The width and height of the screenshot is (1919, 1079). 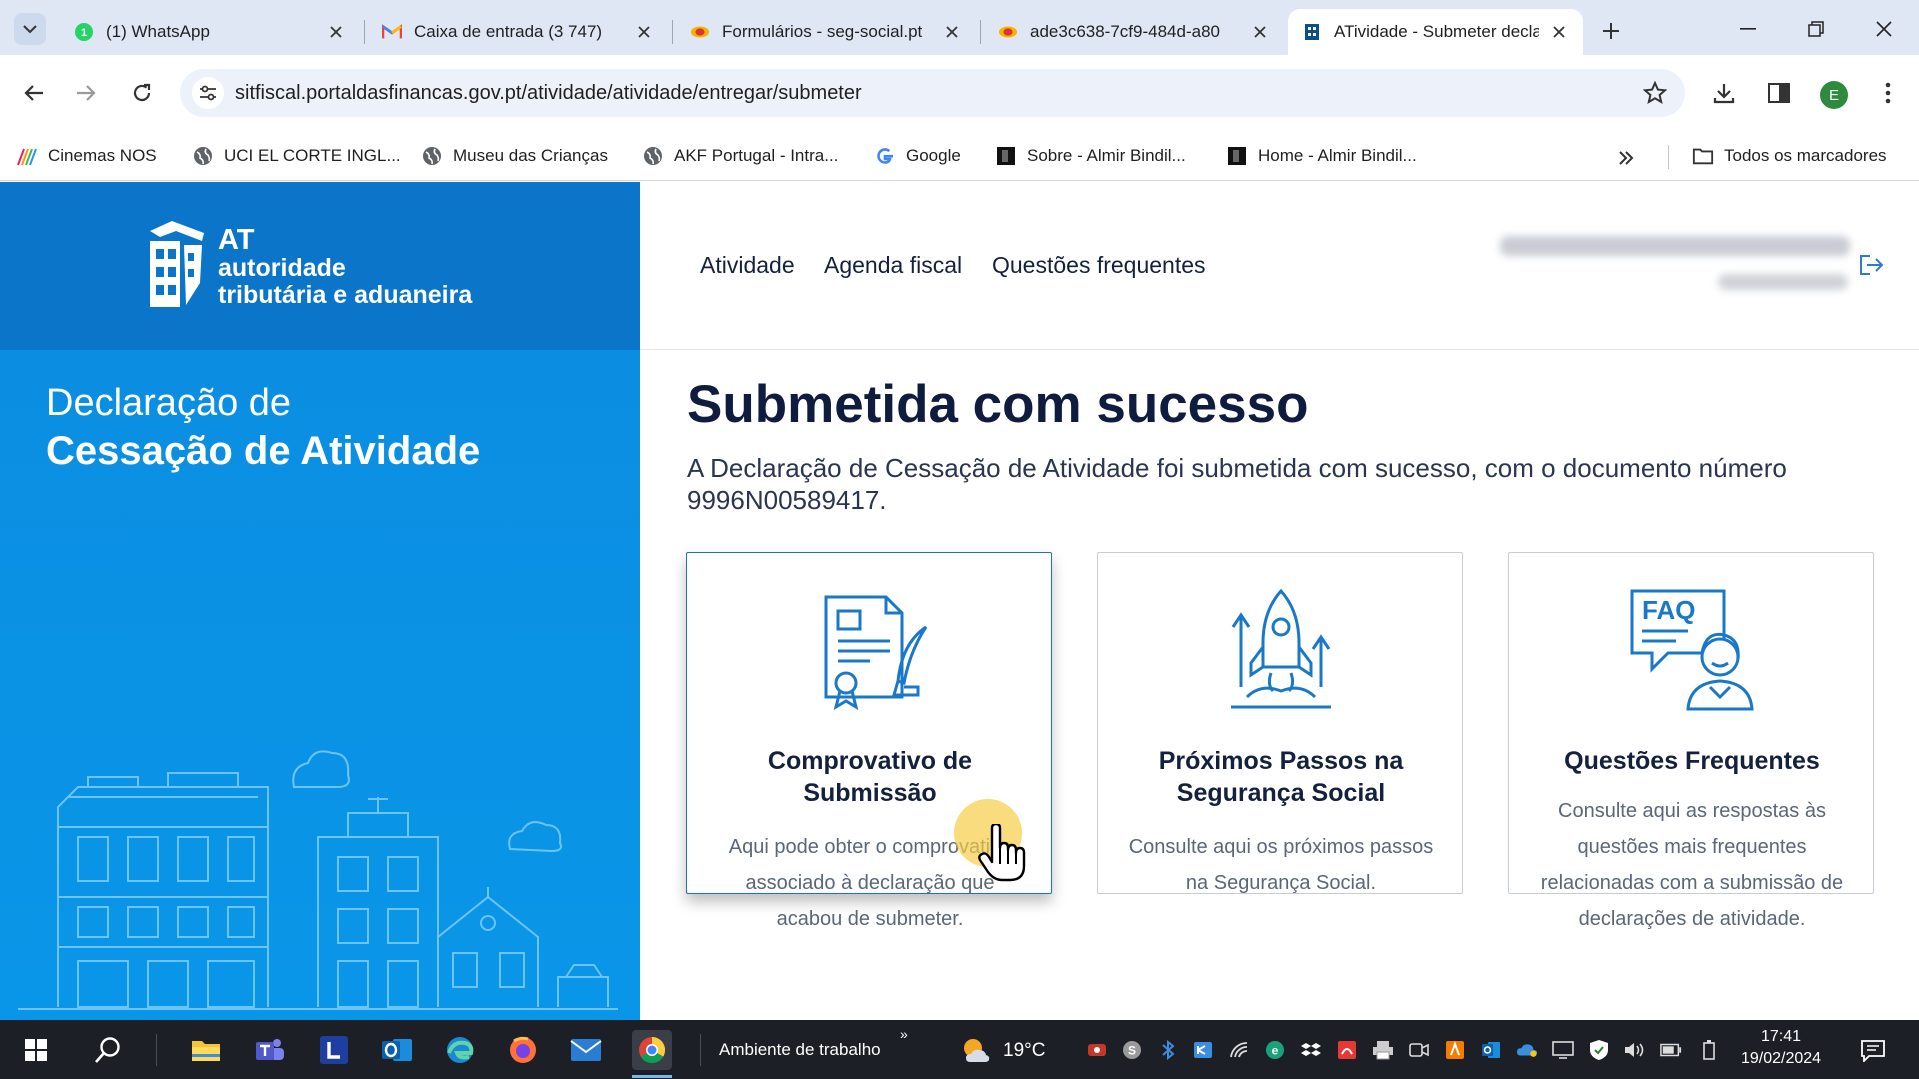 What do you see at coordinates (1635, 1050) in the screenshot?
I see `tray-volume-icon` at bounding box center [1635, 1050].